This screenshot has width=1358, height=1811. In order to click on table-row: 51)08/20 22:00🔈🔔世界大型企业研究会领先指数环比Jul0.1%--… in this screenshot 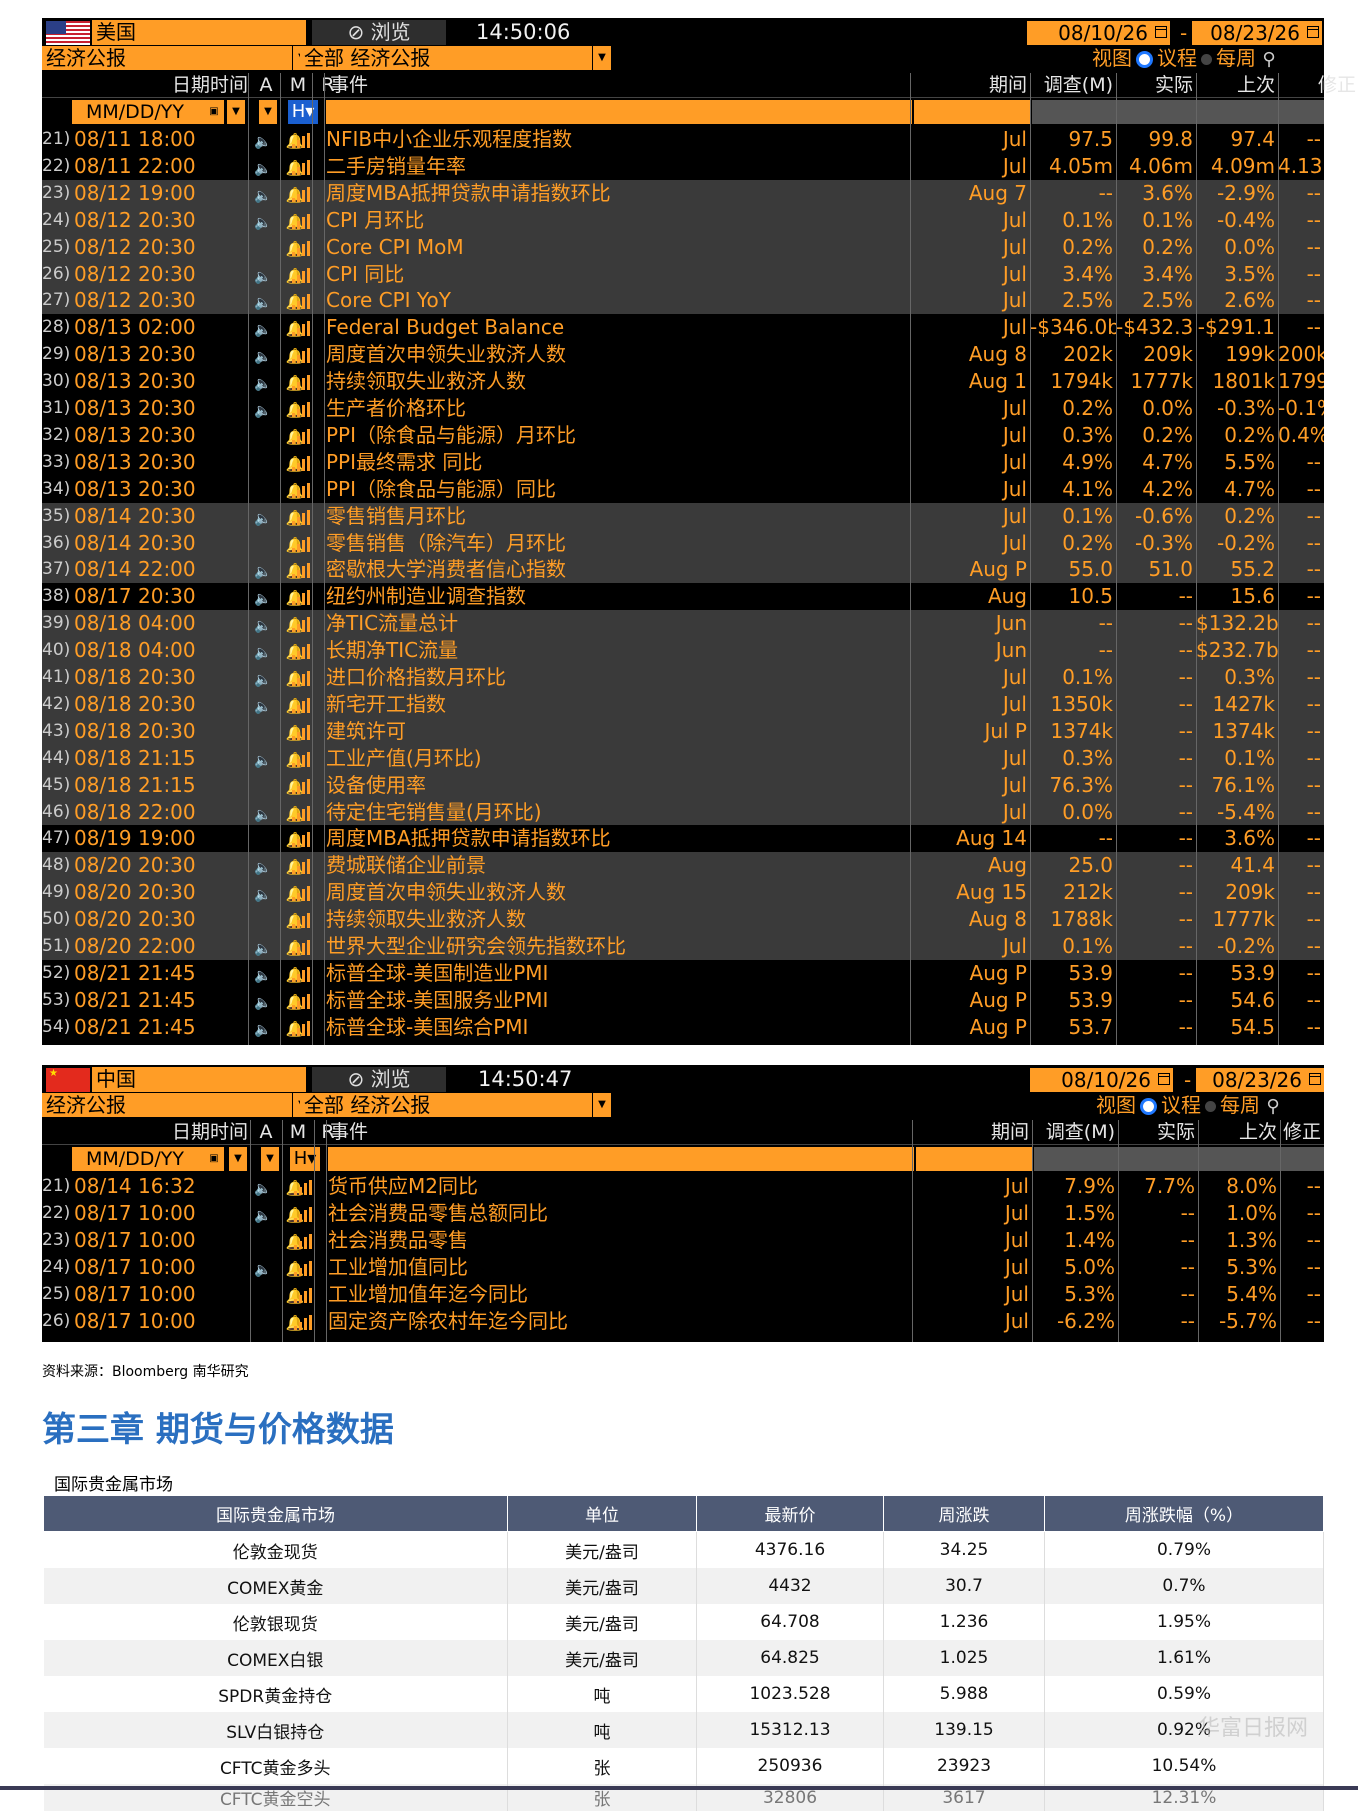, I will do `click(683, 946)`.